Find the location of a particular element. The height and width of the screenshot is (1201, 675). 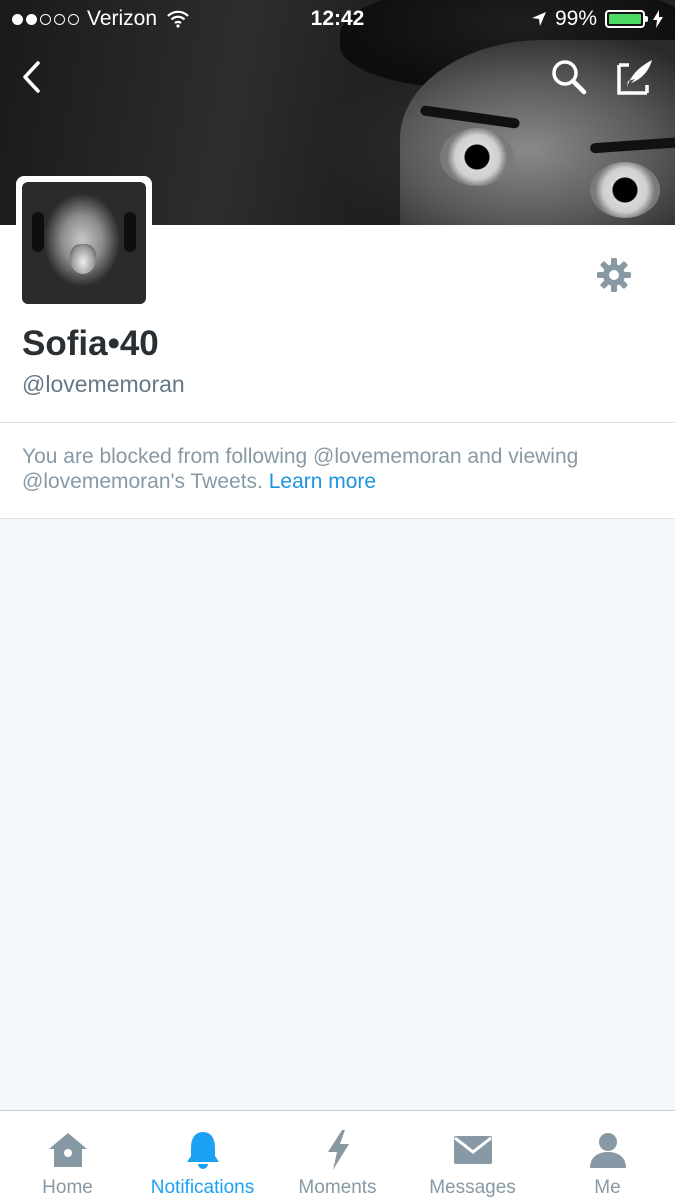

compose-icon is located at coordinates (635, 77).